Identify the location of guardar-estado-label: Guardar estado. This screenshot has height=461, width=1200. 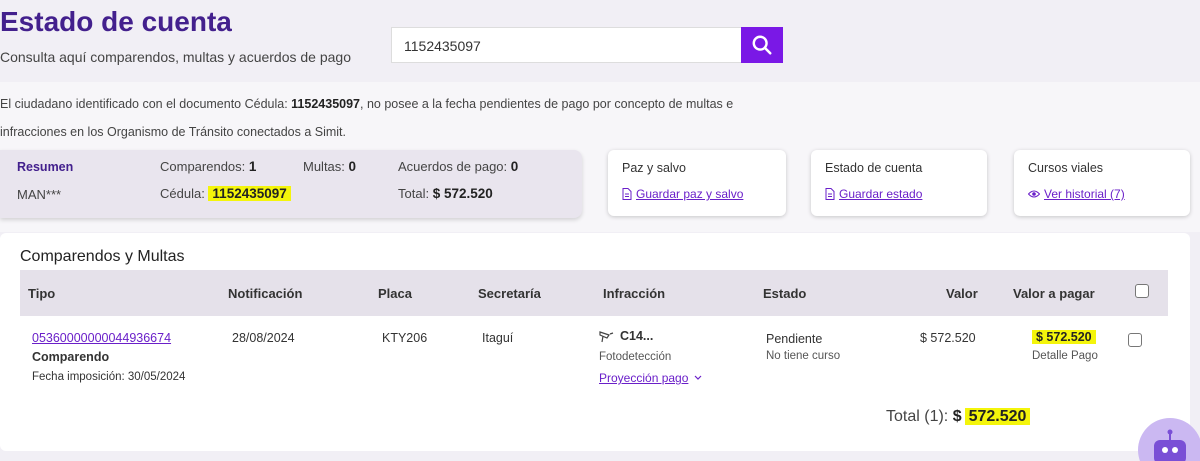
(881, 194).